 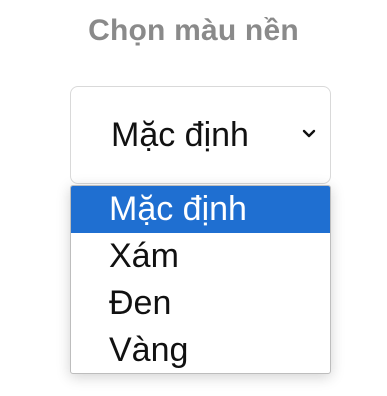 What do you see at coordinates (200, 350) in the screenshot?
I see `option-vang: Vàng` at bounding box center [200, 350].